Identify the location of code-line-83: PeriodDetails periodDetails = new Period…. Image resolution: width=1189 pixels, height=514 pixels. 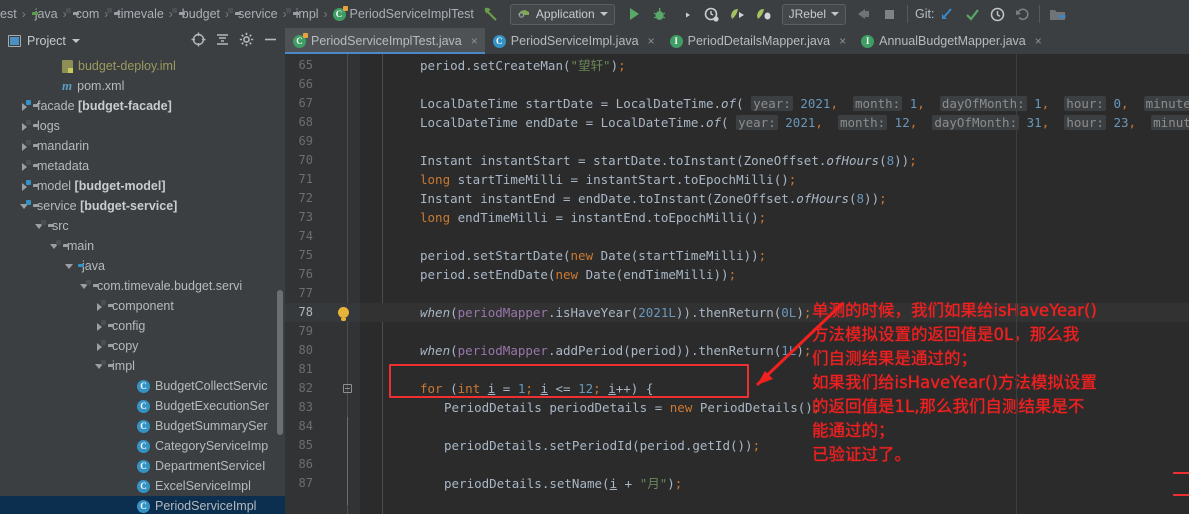
(632, 407).